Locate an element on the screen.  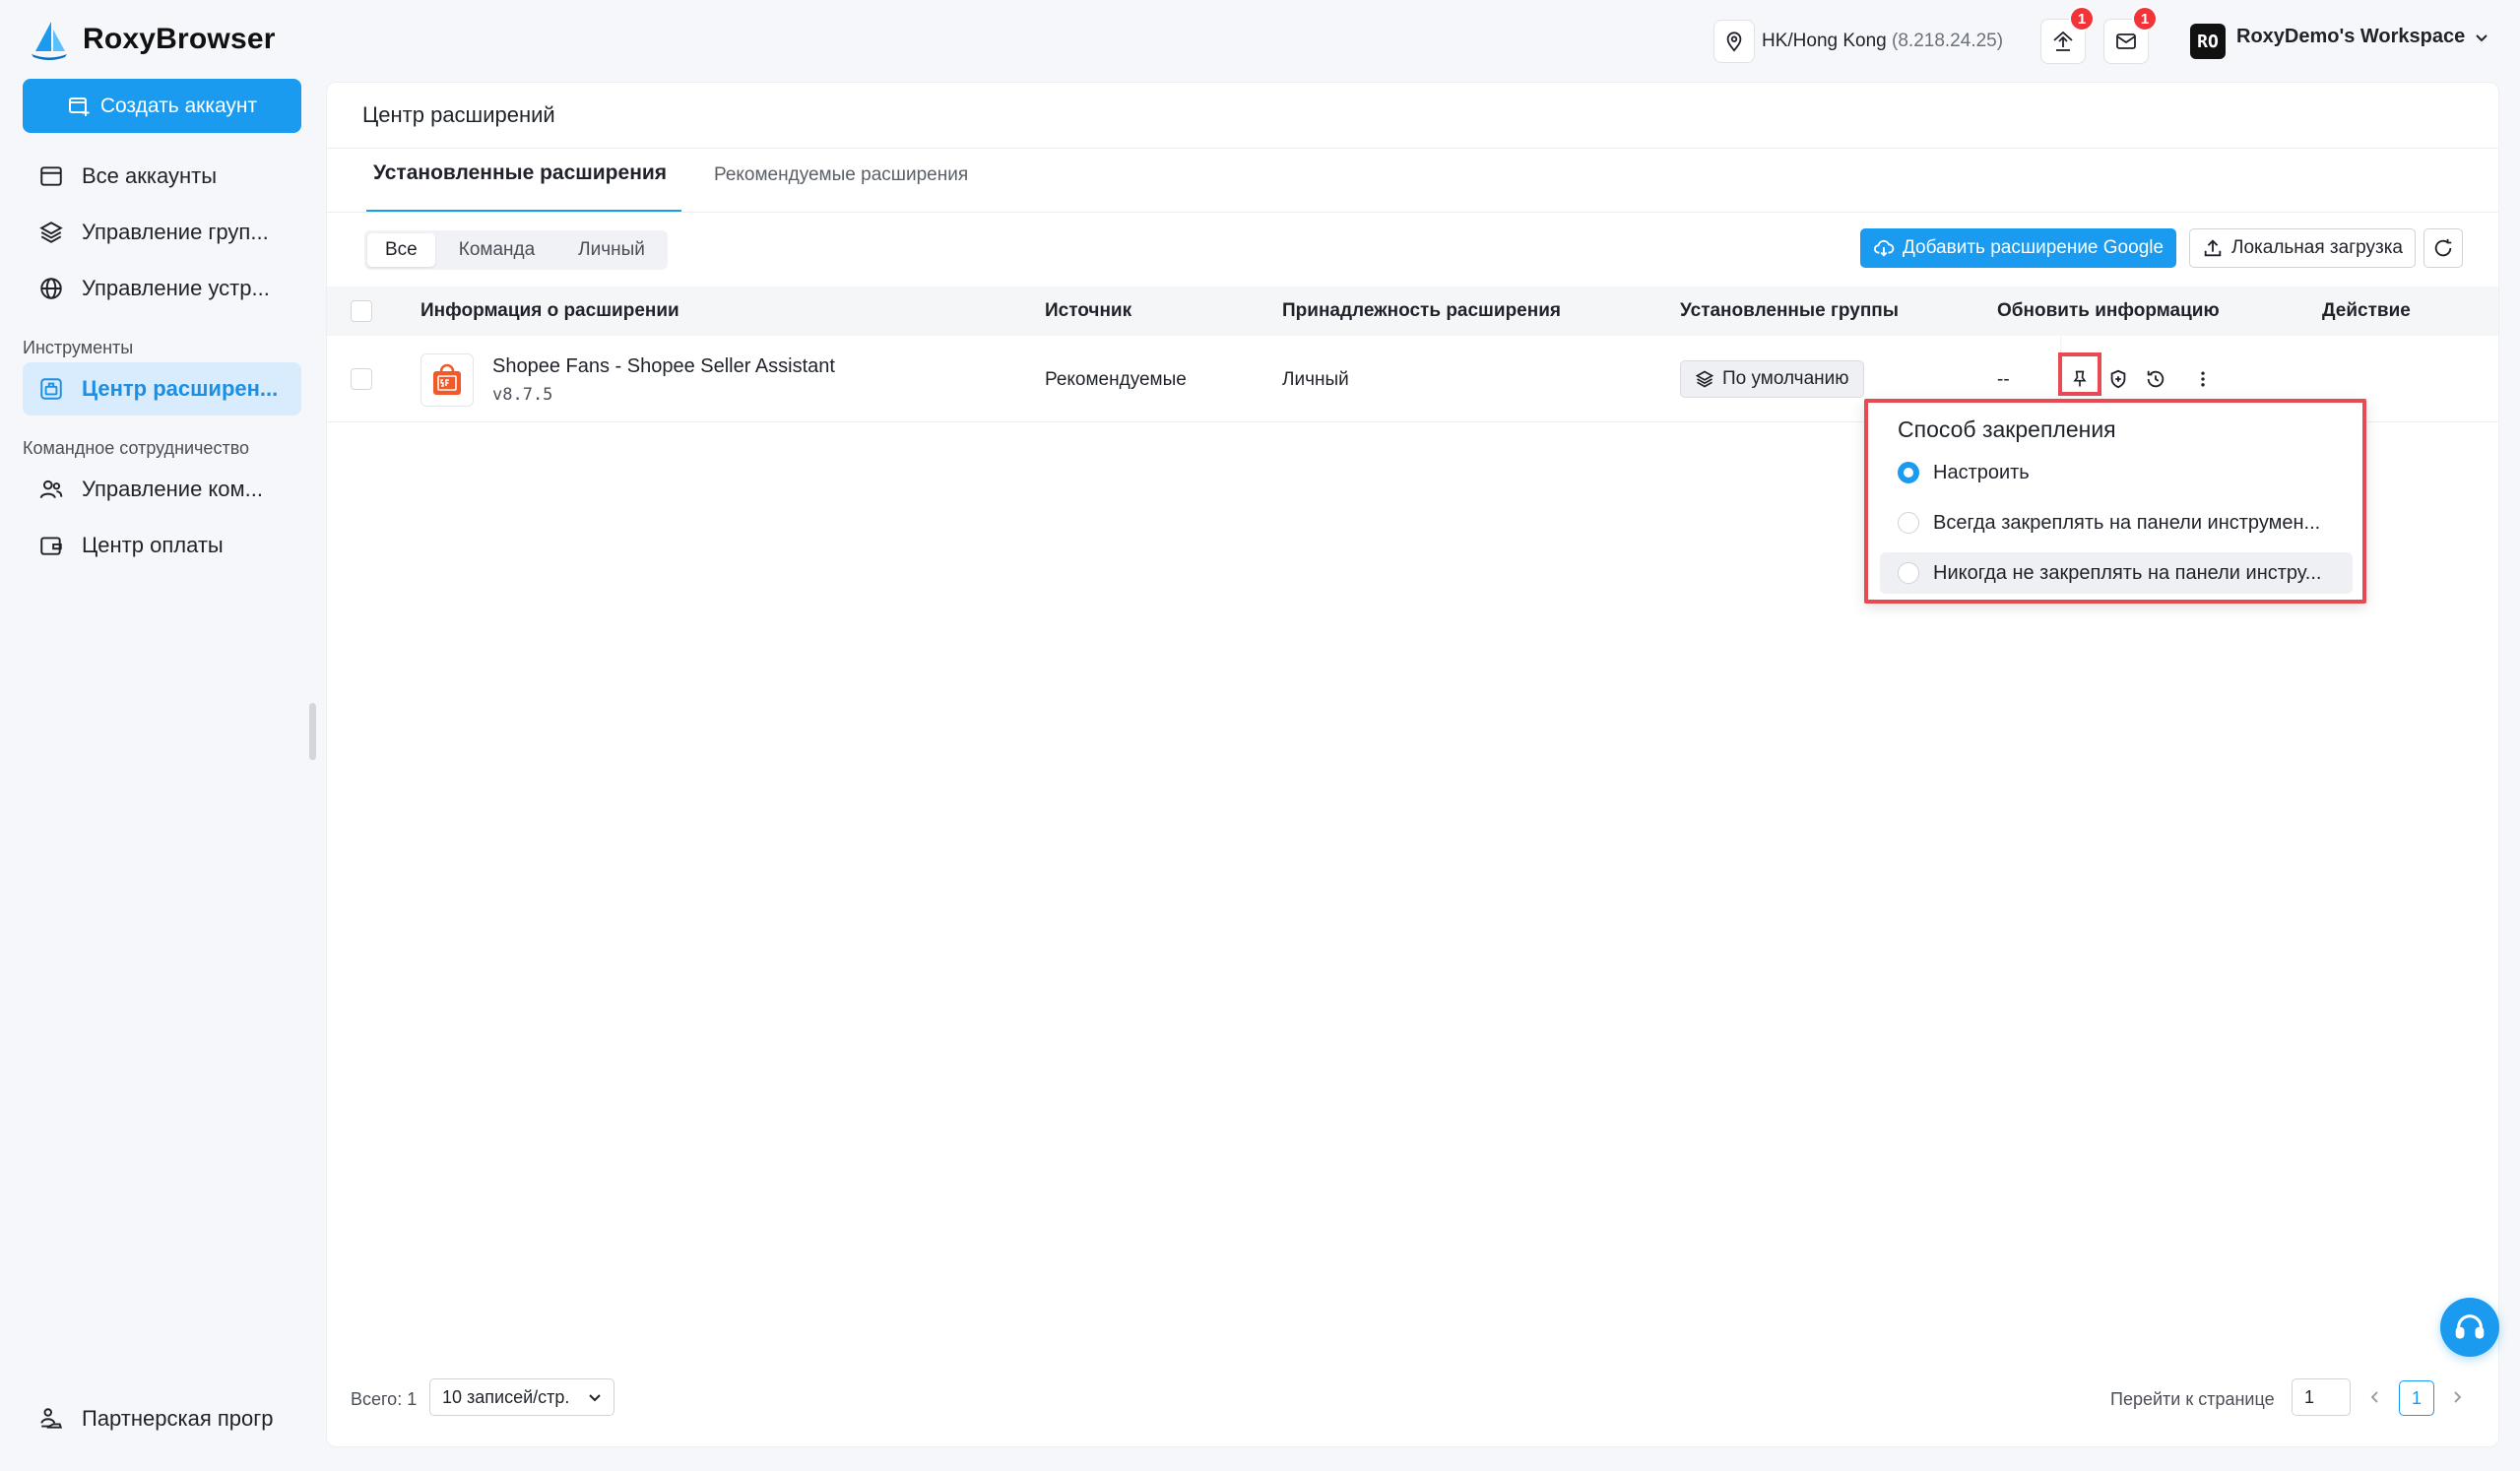
add-window-icon is located at coordinates (79, 106).